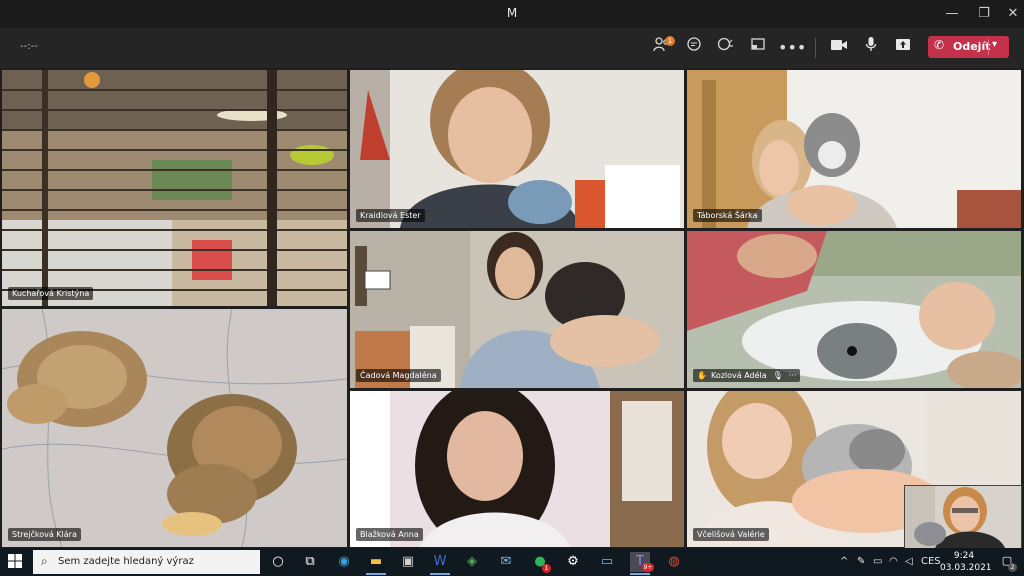 The image size is (1024, 576). Describe the element at coordinates (694, 44) in the screenshot. I see `chat-icon` at that location.